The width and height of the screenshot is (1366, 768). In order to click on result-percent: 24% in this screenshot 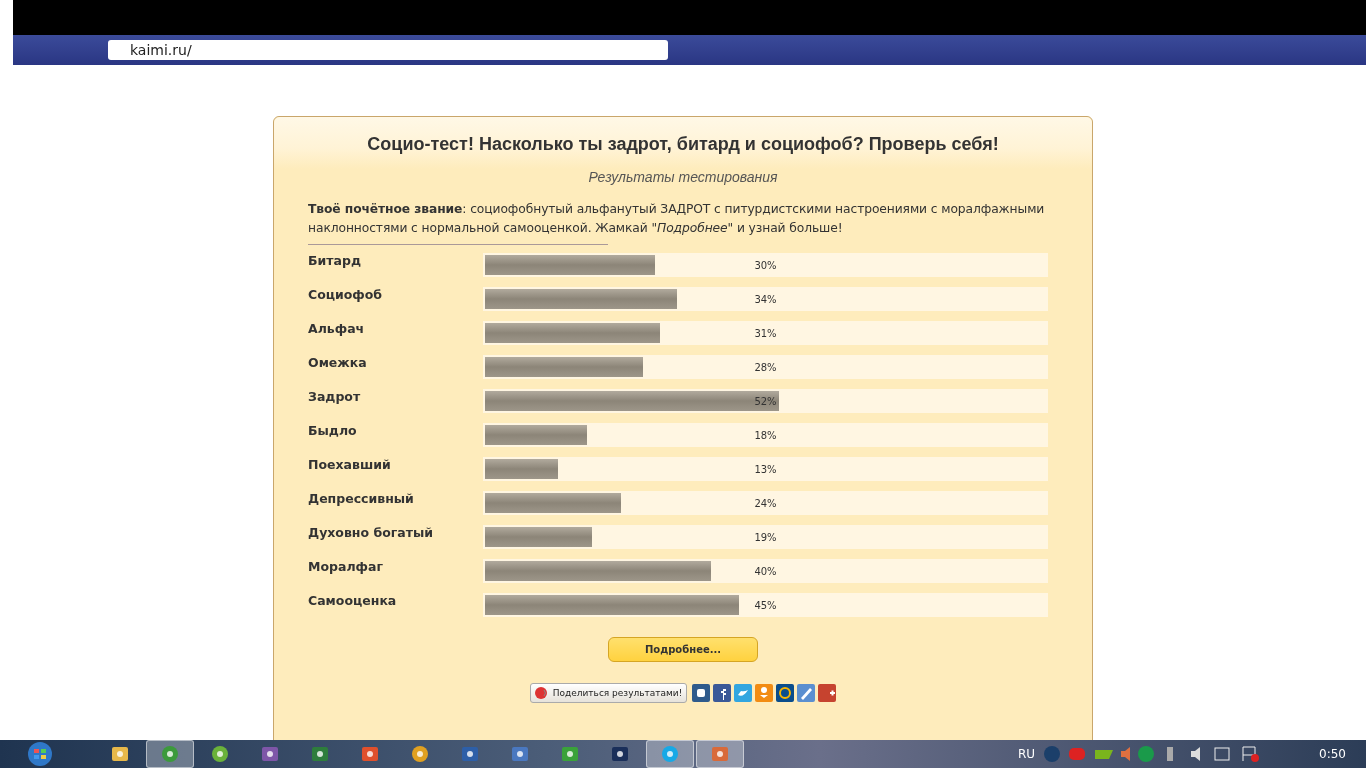, I will do `click(765, 503)`.